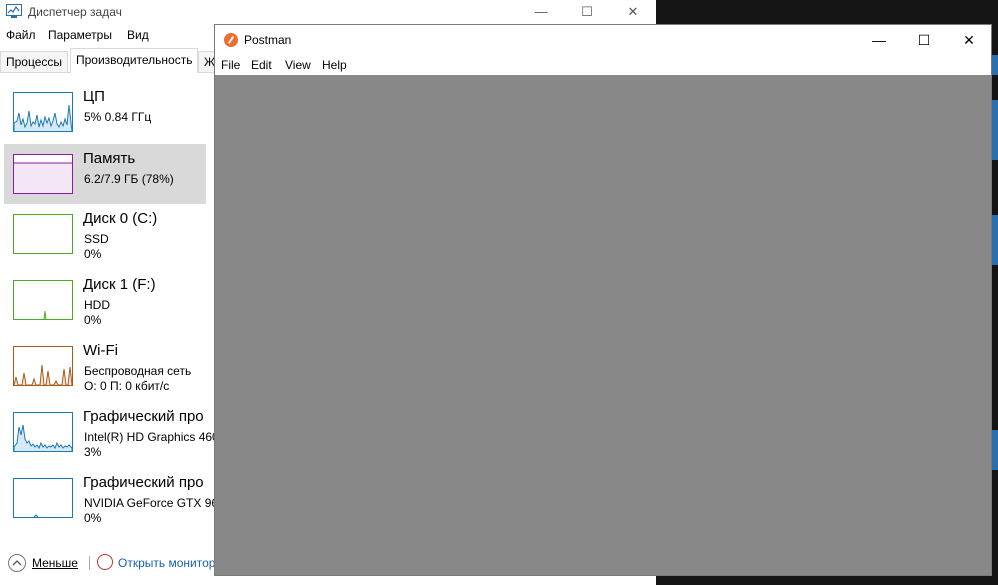 The image size is (998, 585). I want to click on menu-file: File, so click(230, 65).